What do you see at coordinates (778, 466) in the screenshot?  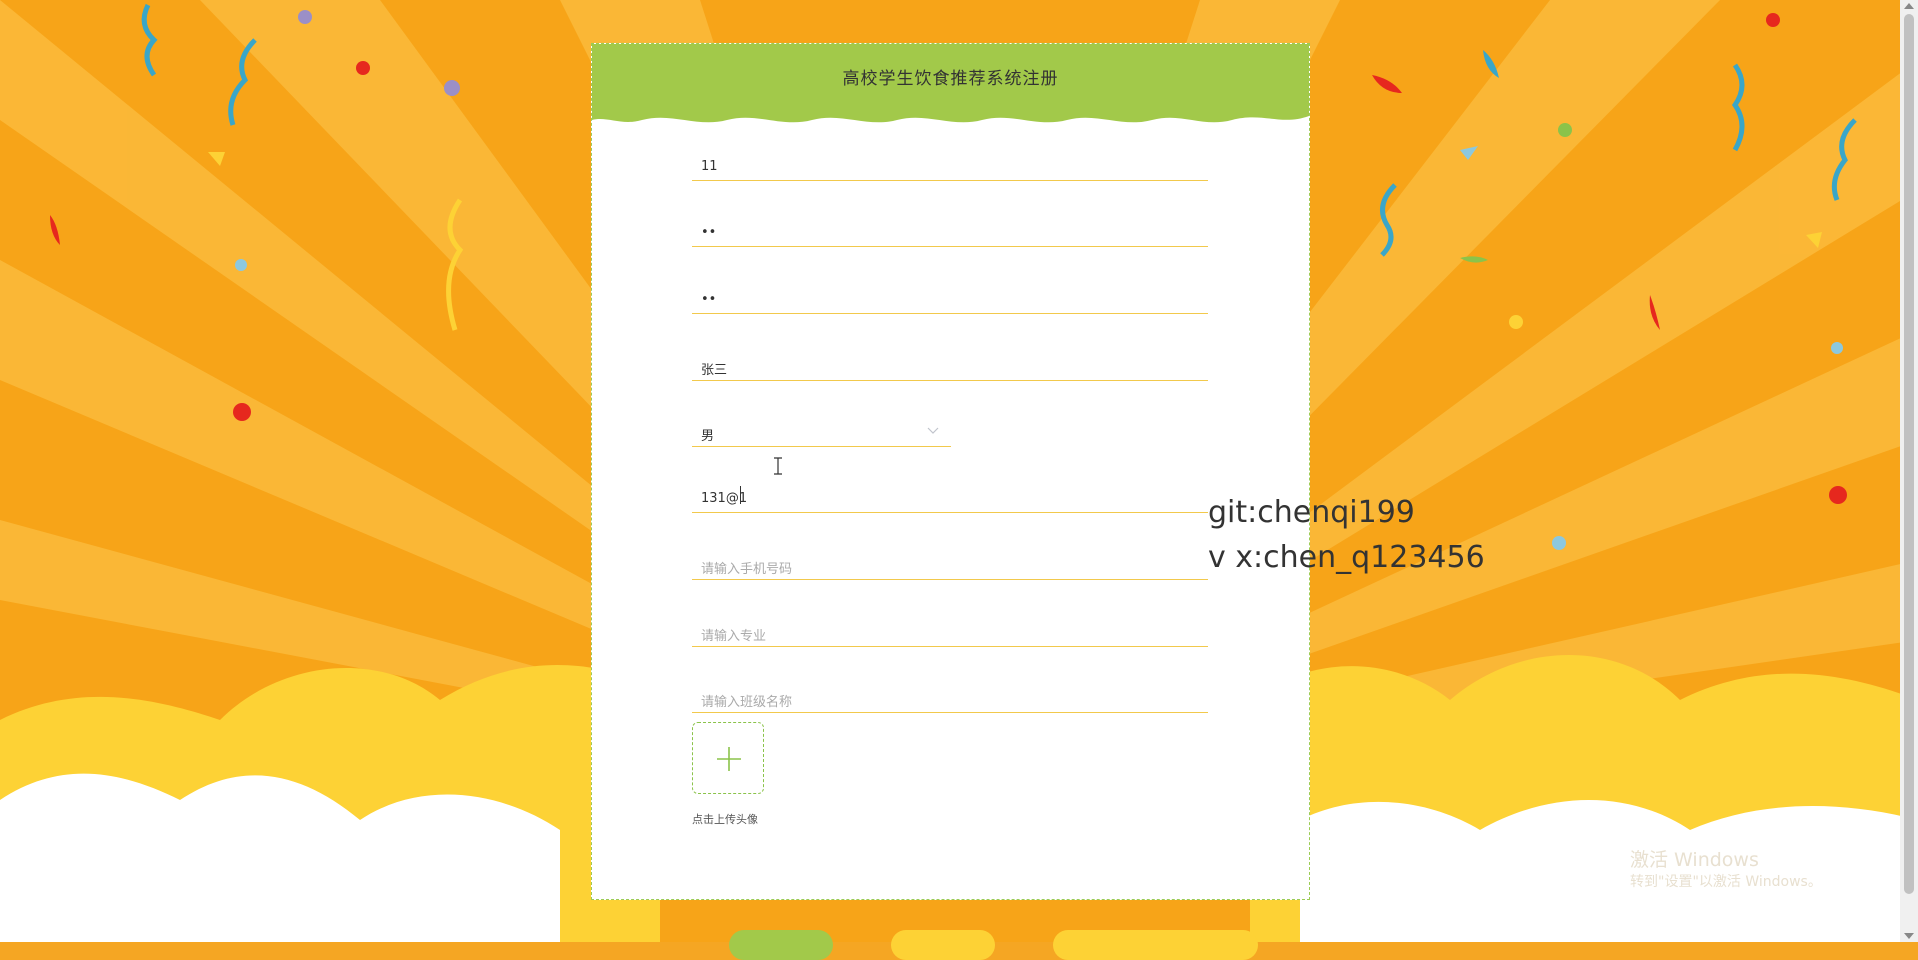 I see `text-cursor-icon` at bounding box center [778, 466].